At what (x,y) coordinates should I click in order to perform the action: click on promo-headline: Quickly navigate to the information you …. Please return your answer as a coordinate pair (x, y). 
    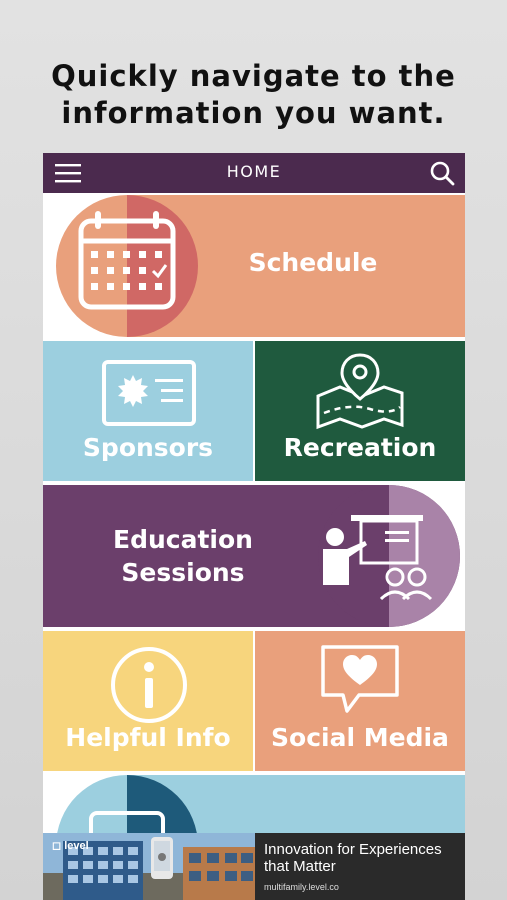
    Looking at the image, I should click on (253, 95).